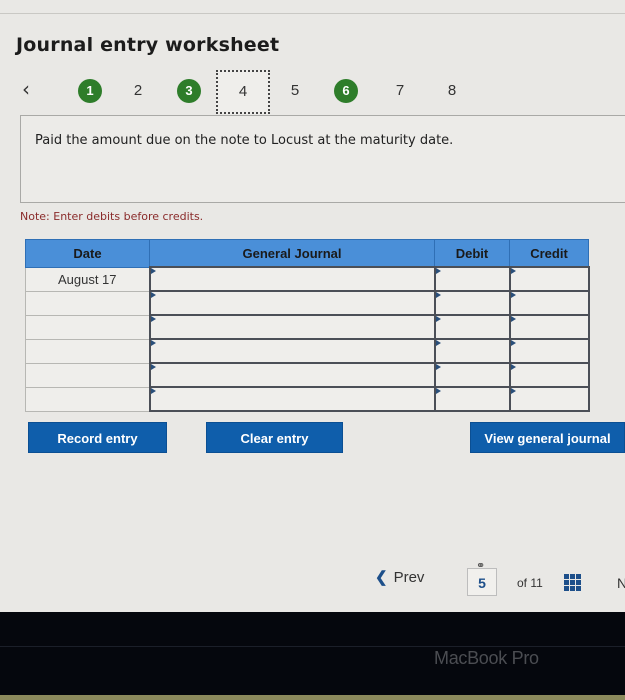 The height and width of the screenshot is (700, 625). I want to click on bezel-divider, so click(312, 646).